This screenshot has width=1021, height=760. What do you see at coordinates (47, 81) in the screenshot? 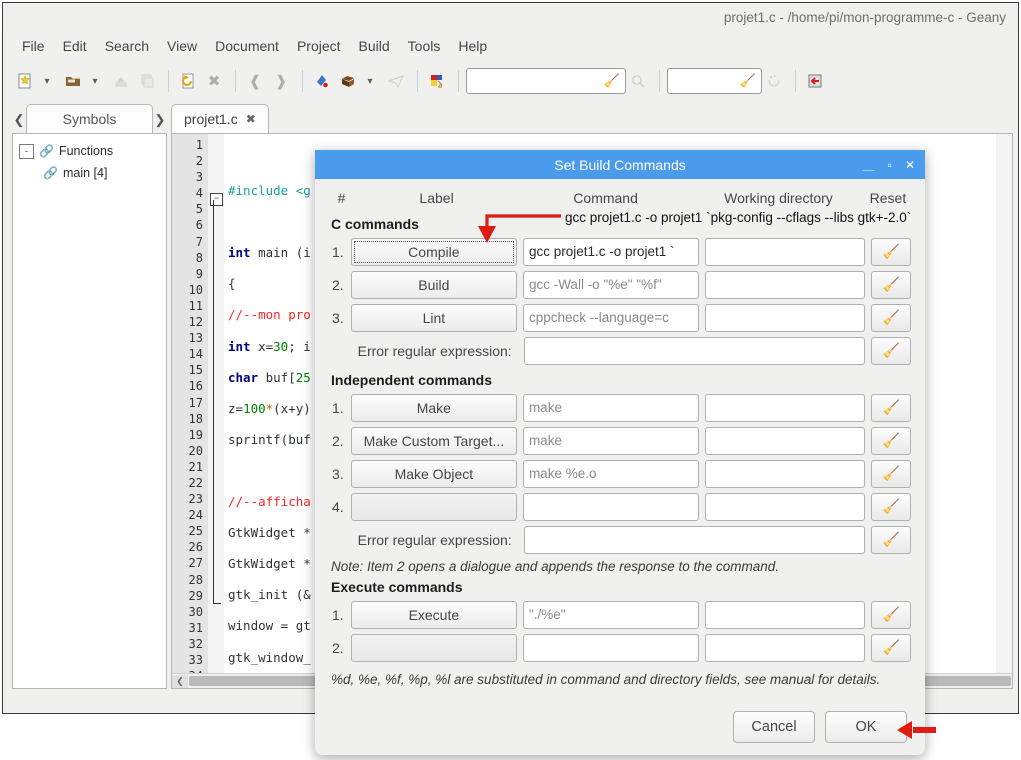
I see `new-dropdown-chevron-down-icon: ▾` at bounding box center [47, 81].